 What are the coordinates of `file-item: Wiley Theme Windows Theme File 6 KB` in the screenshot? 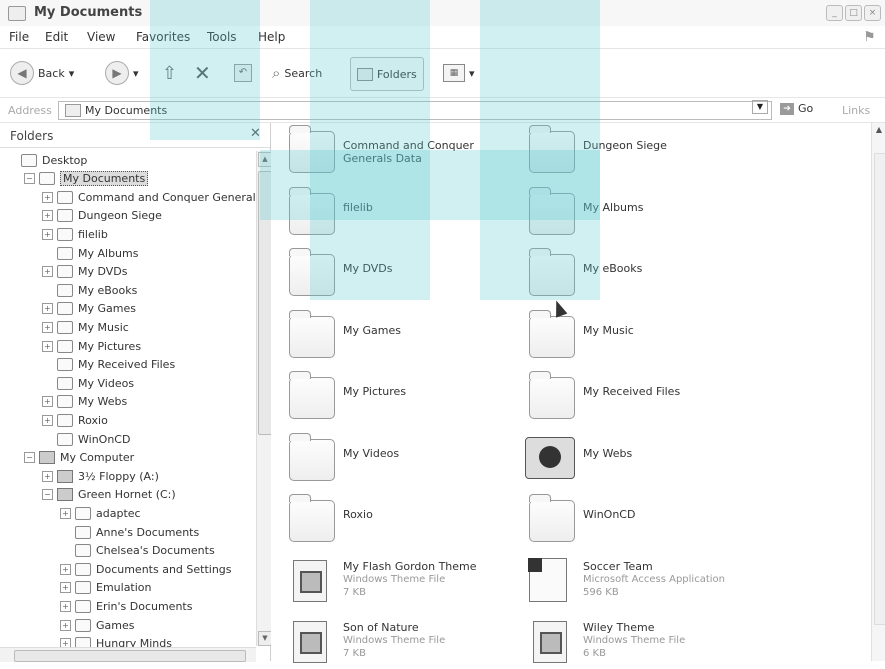 It's located at (632, 643).